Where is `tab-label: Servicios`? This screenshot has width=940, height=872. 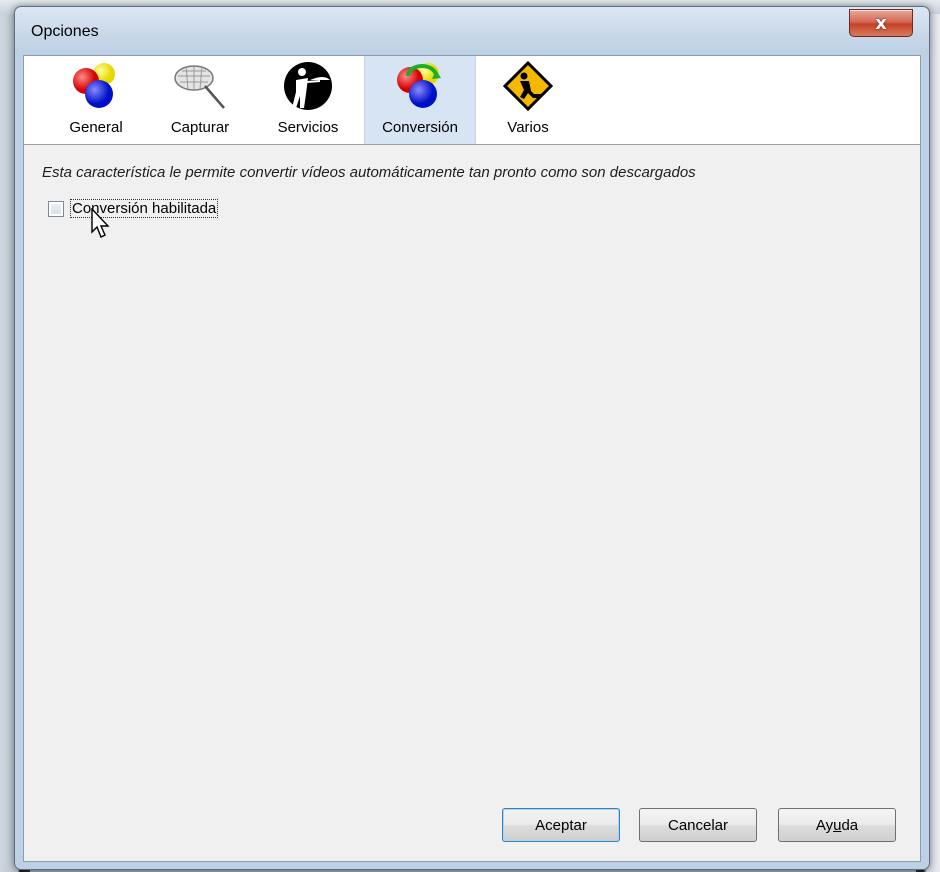 tab-label: Servicios is located at coordinates (308, 127).